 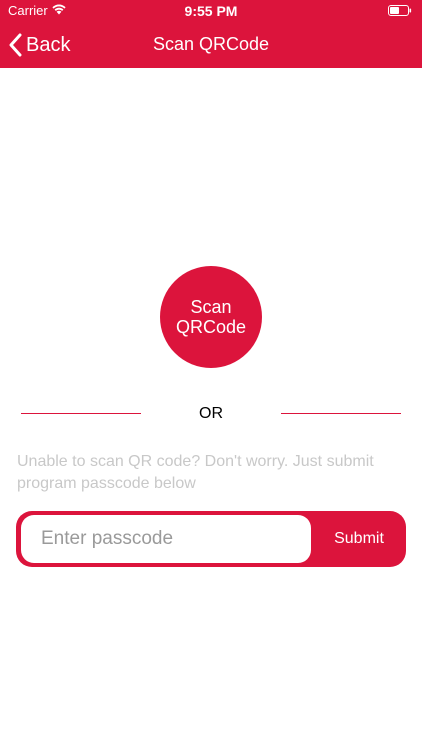 I want to click on scan-qrcode-label: Scan QRCode, so click(x=211, y=317).